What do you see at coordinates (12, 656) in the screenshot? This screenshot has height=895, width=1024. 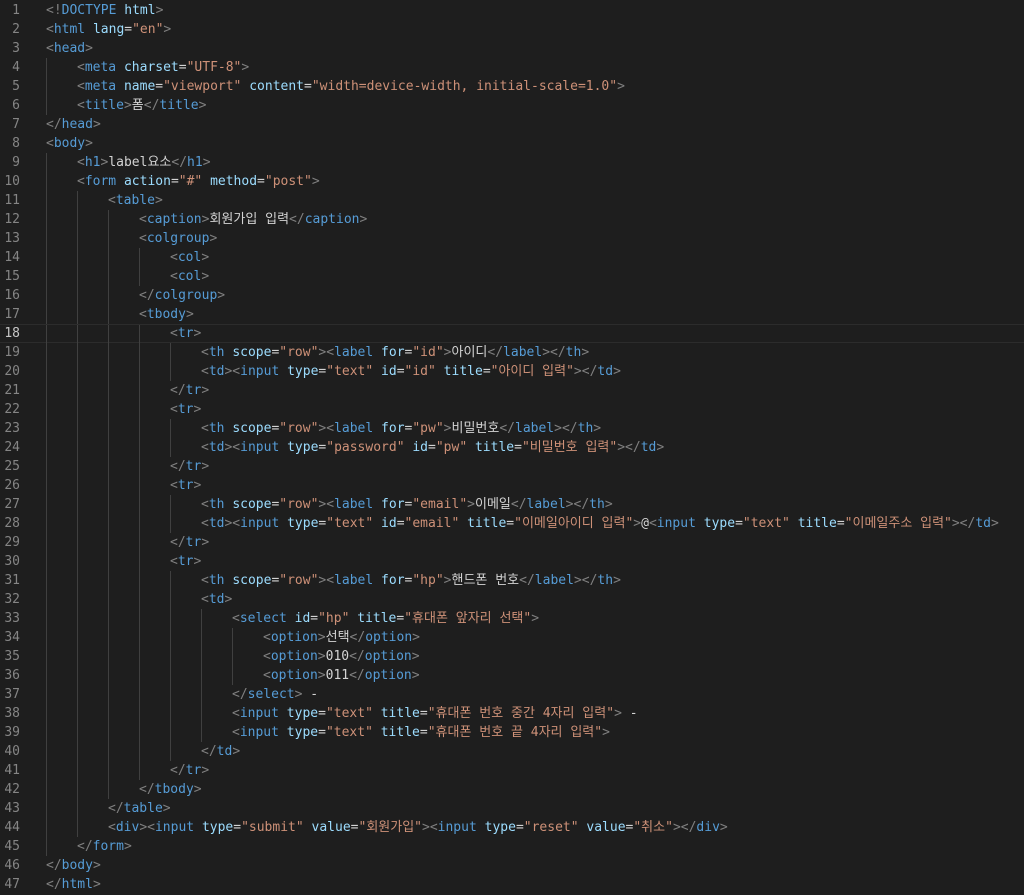 I see `line-number: 35` at bounding box center [12, 656].